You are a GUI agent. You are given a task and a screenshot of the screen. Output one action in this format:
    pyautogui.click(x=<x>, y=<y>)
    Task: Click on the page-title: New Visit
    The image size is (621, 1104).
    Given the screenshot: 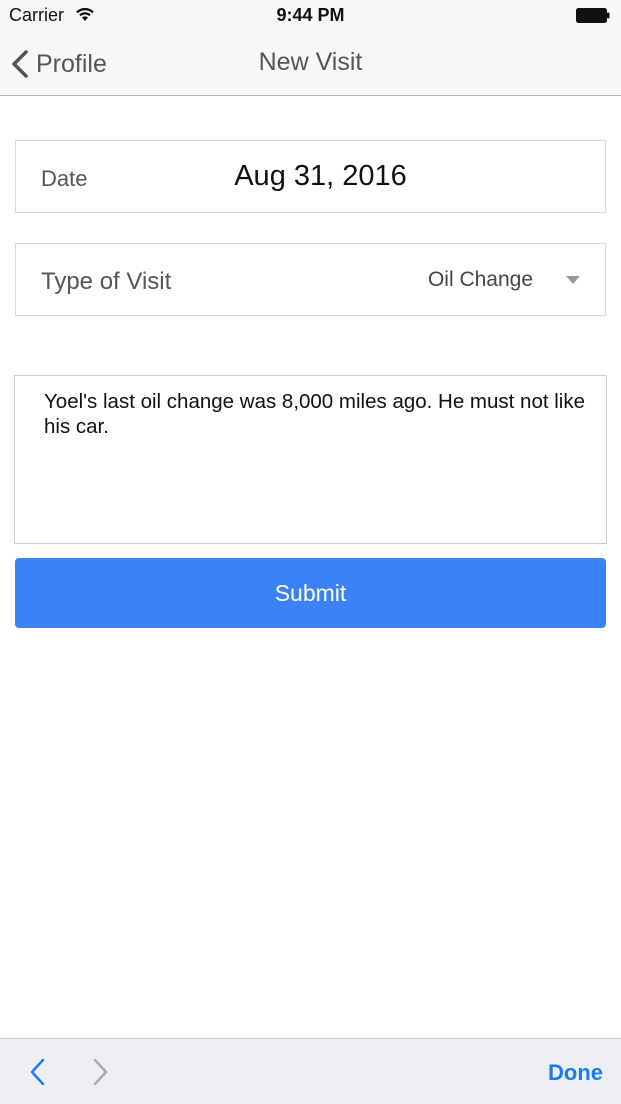 What is the action you would take?
    pyautogui.click(x=310, y=62)
    